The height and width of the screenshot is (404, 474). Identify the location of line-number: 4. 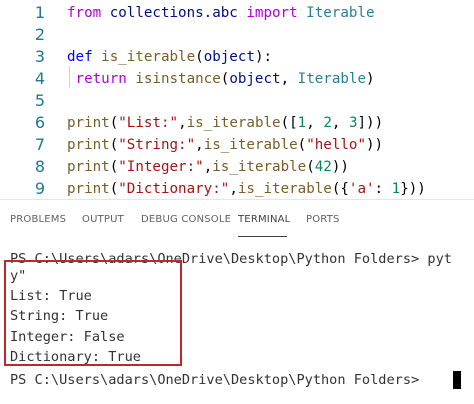
(39, 78).